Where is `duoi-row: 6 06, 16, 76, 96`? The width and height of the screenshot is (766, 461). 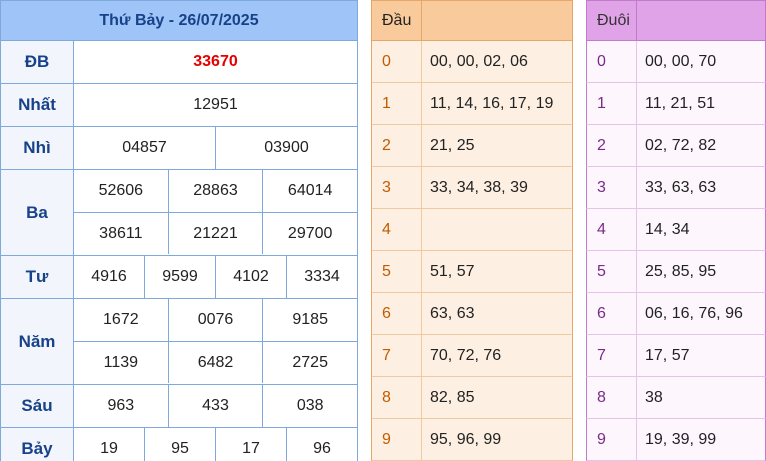 duoi-row: 6 06, 16, 76, 96 is located at coordinates (676, 314).